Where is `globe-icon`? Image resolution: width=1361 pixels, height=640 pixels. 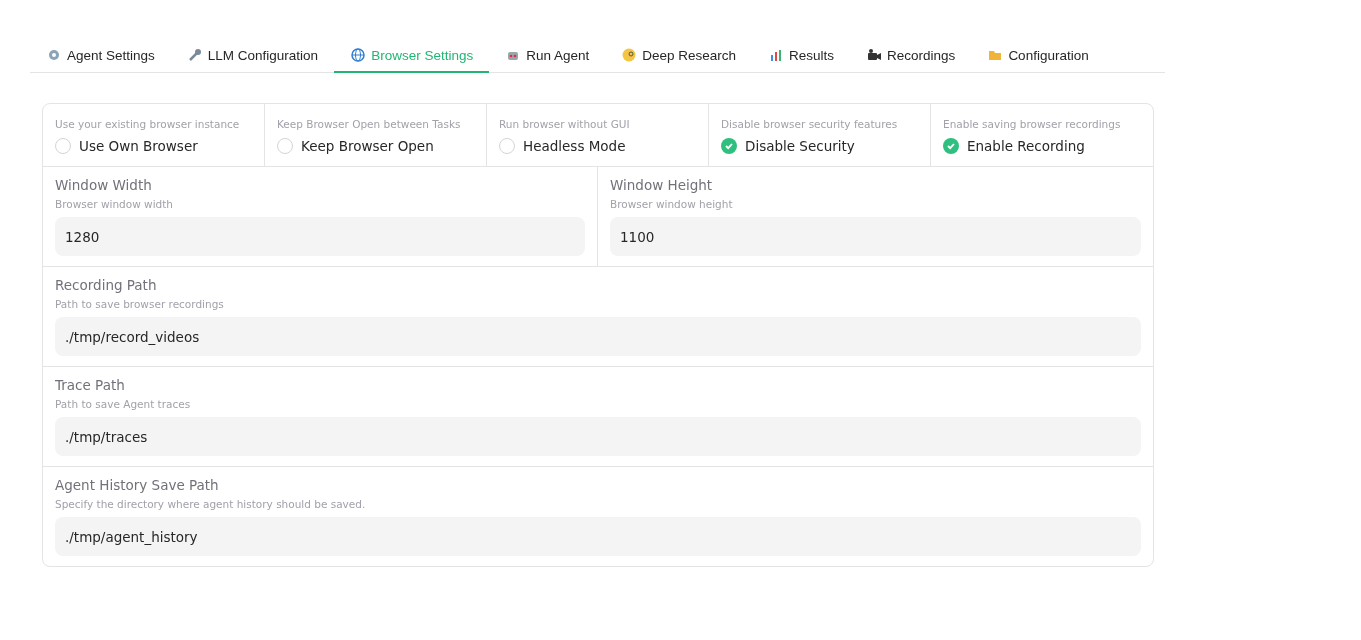 globe-icon is located at coordinates (358, 55).